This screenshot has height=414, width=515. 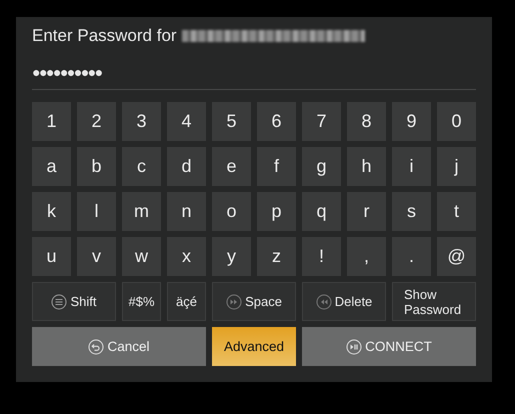 I want to click on key: 6, so click(x=276, y=121).